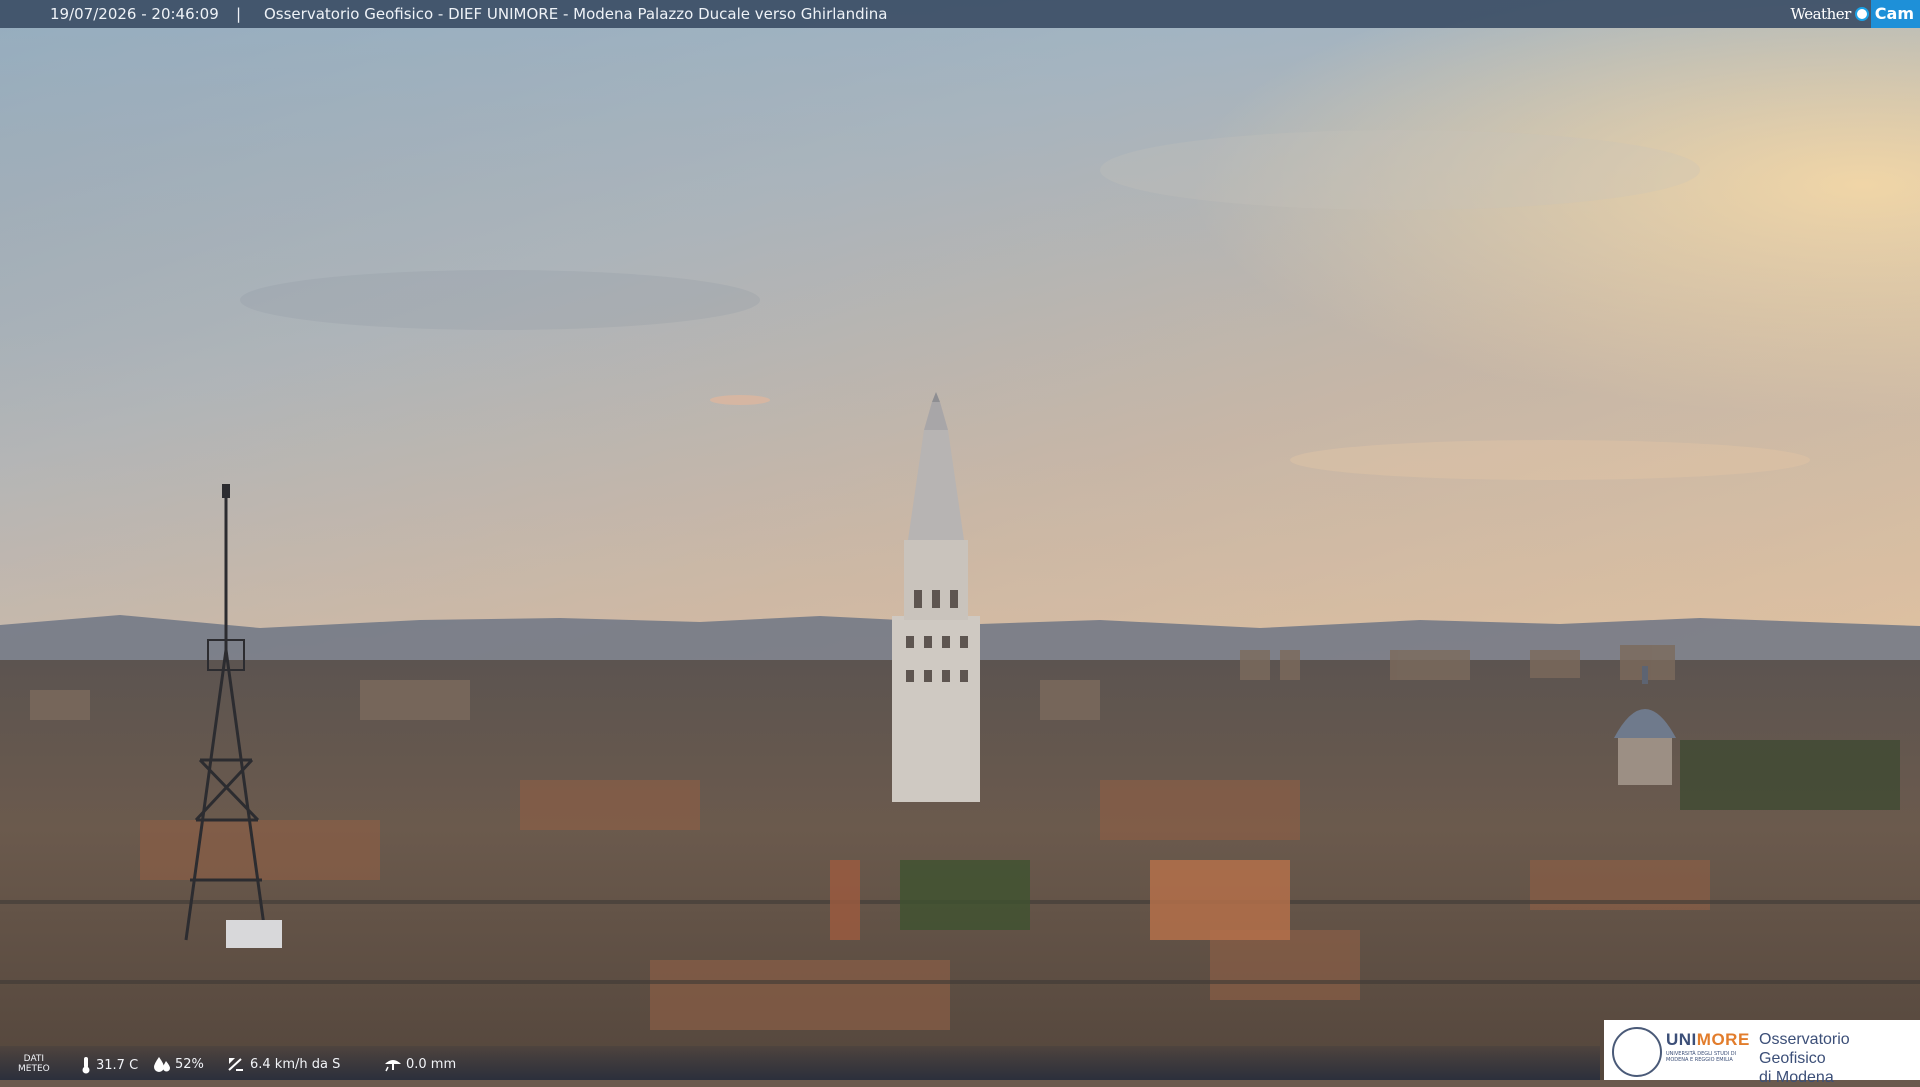 Image resolution: width=1920 pixels, height=1087 pixels. I want to click on wind-icon, so click(235, 1064).